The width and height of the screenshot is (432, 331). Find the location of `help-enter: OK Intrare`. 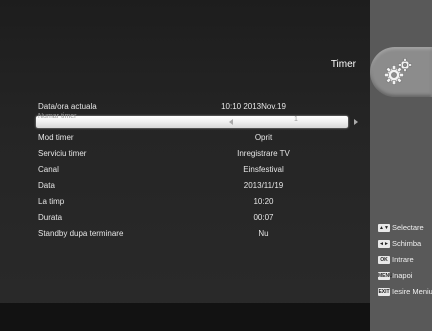

help-enter: OK Intrare is located at coordinates (405, 260).